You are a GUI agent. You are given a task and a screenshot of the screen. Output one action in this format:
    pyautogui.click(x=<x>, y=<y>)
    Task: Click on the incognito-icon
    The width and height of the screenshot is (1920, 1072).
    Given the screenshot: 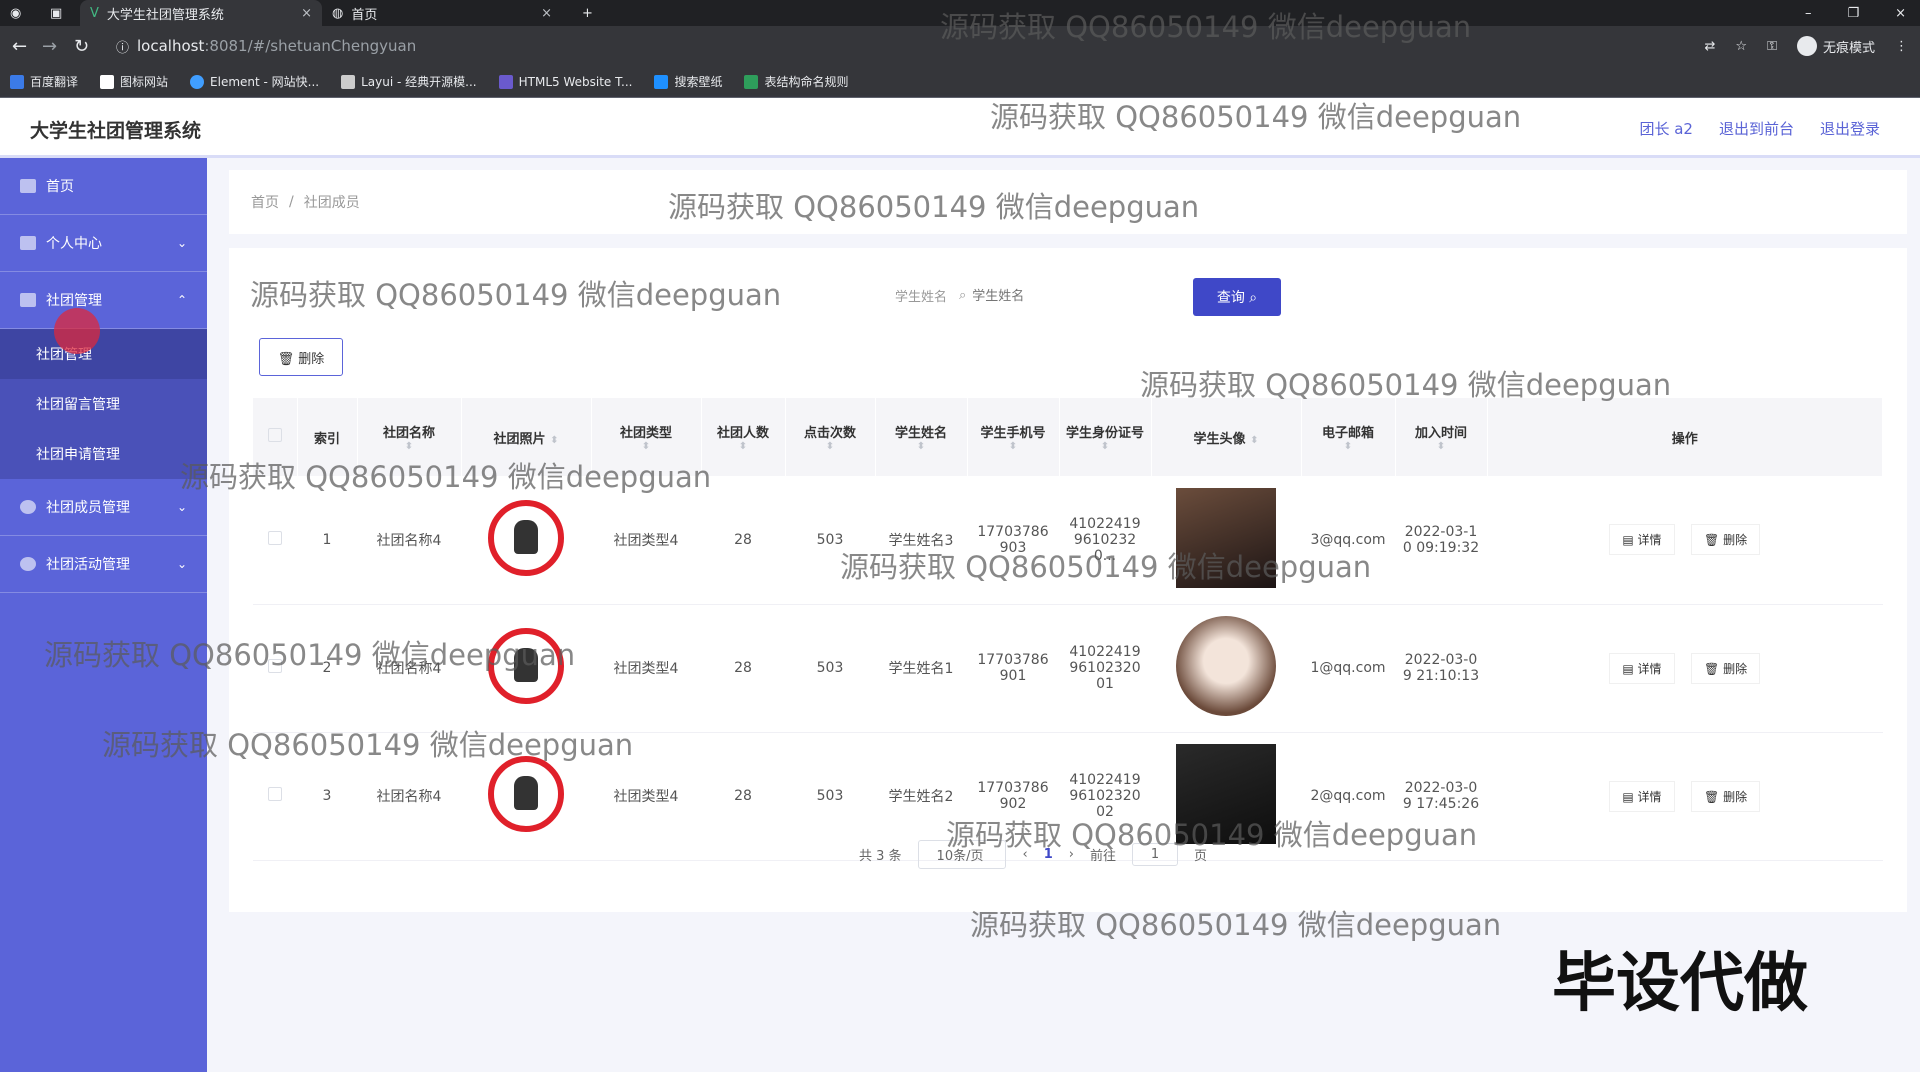 What is the action you would take?
    pyautogui.click(x=1806, y=46)
    